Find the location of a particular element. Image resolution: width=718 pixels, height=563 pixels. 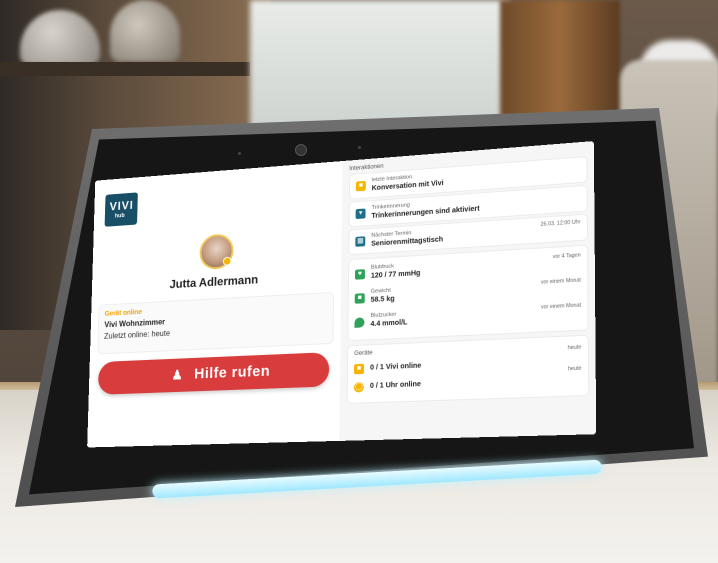

logo-sub-text: hub is located at coordinates (119, 216).